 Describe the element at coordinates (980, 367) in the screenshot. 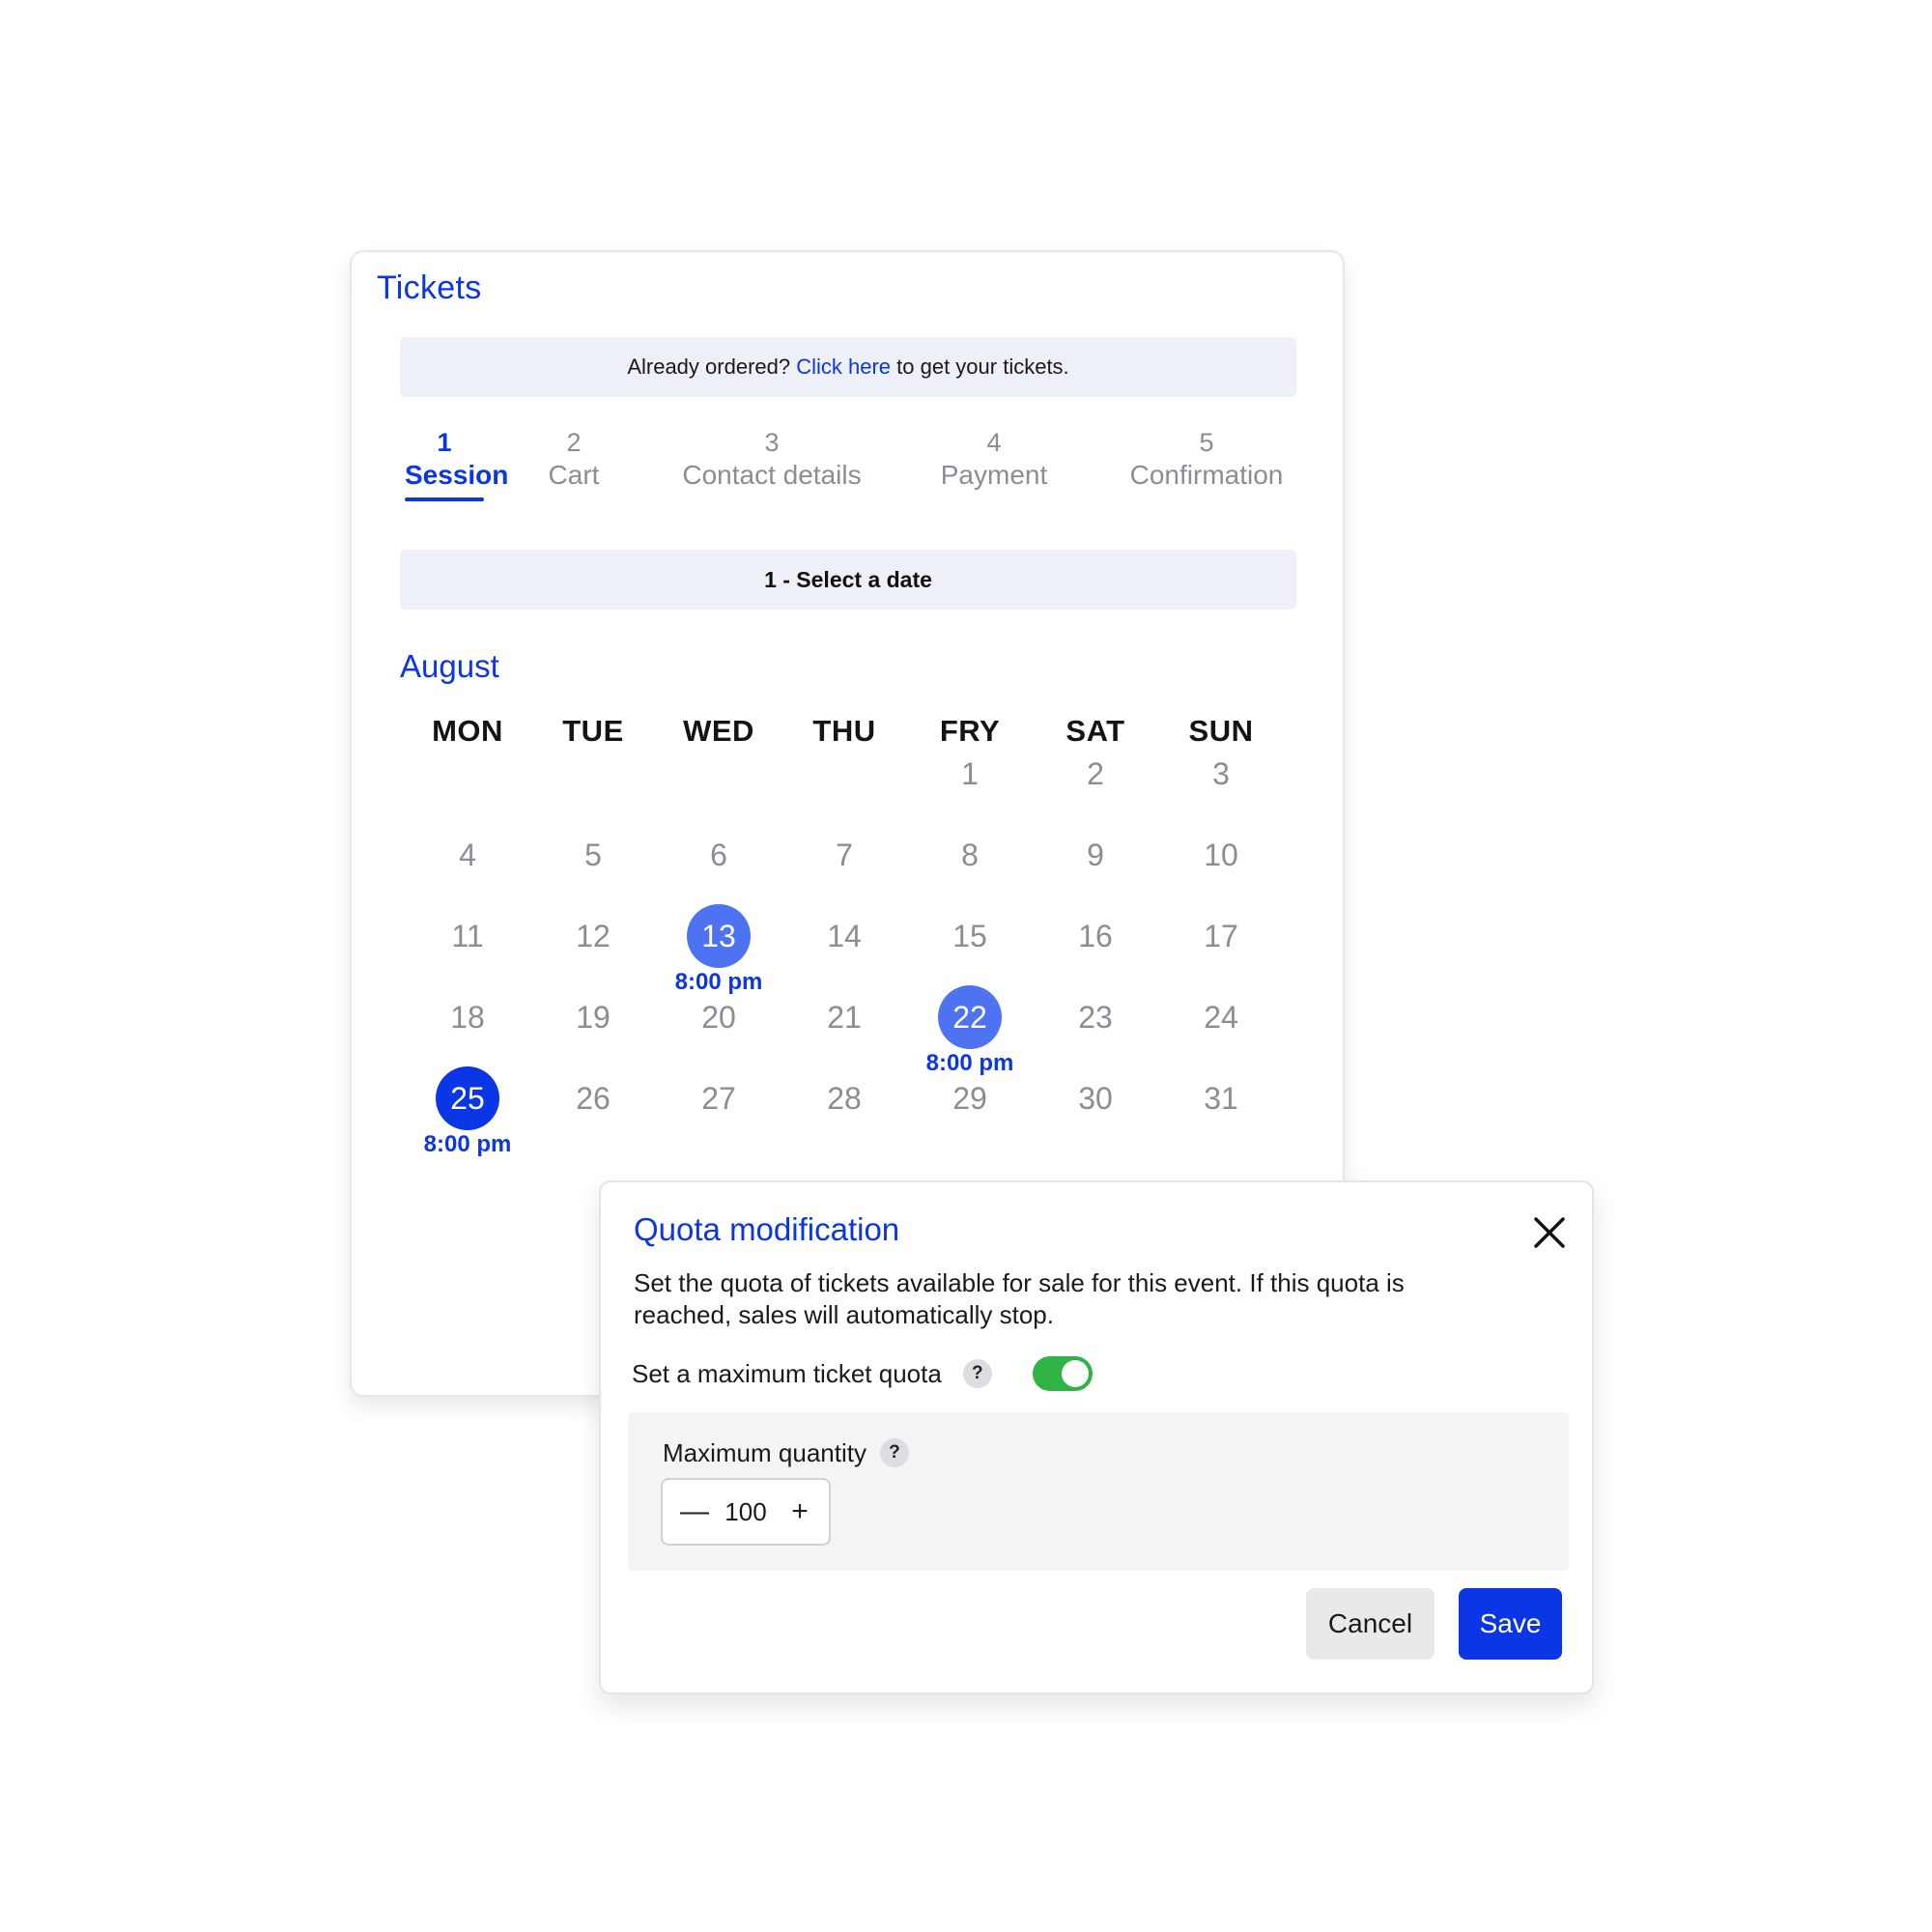

I see `banner-text-suffix: to get your tickets.` at that location.